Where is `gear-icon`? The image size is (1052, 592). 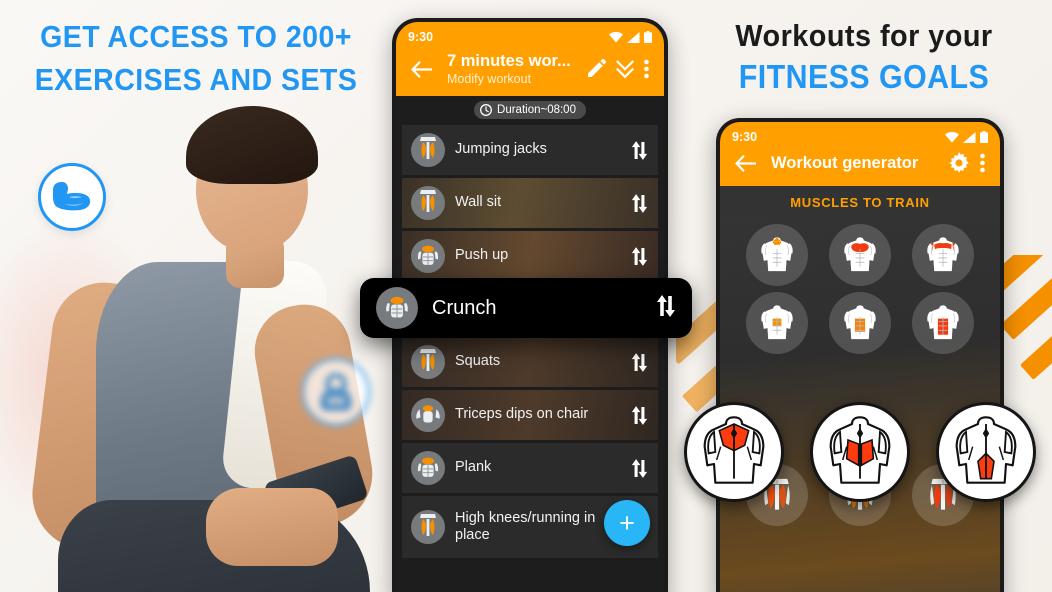 gear-icon is located at coordinates (959, 163).